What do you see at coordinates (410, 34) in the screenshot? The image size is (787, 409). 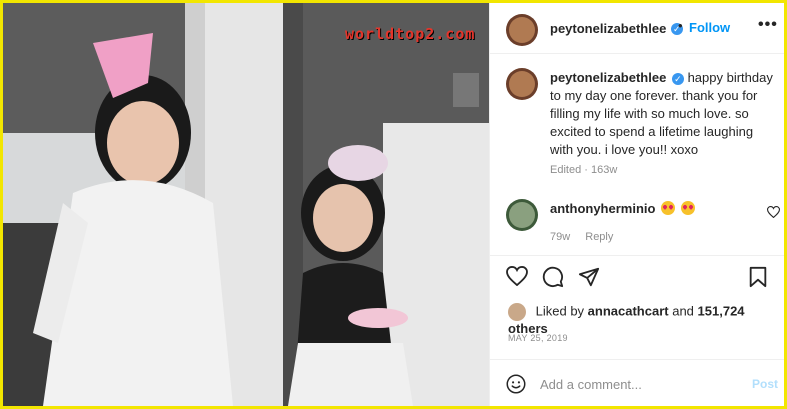 I see `watermark: worldtop2.com` at bounding box center [410, 34].